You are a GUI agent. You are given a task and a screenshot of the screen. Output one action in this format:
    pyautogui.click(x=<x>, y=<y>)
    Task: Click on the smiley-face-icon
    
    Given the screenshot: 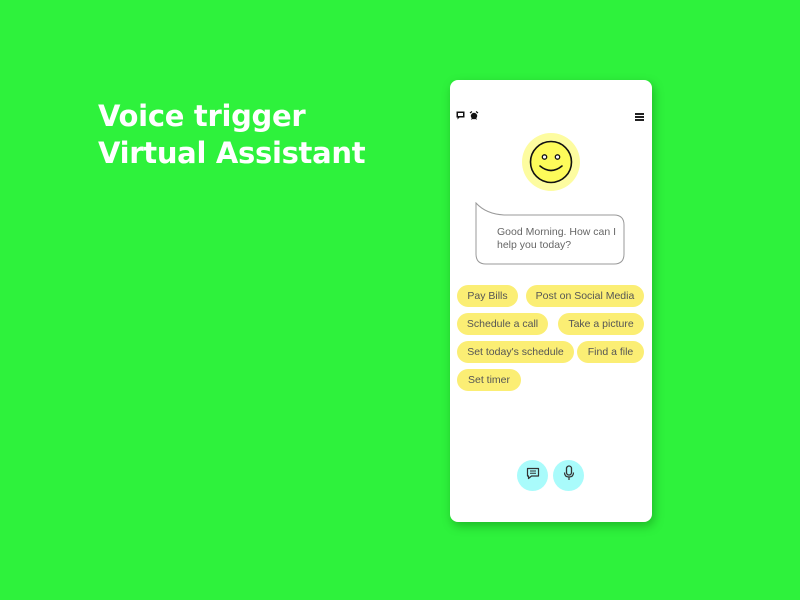 What is the action you would take?
    pyautogui.click(x=551, y=162)
    